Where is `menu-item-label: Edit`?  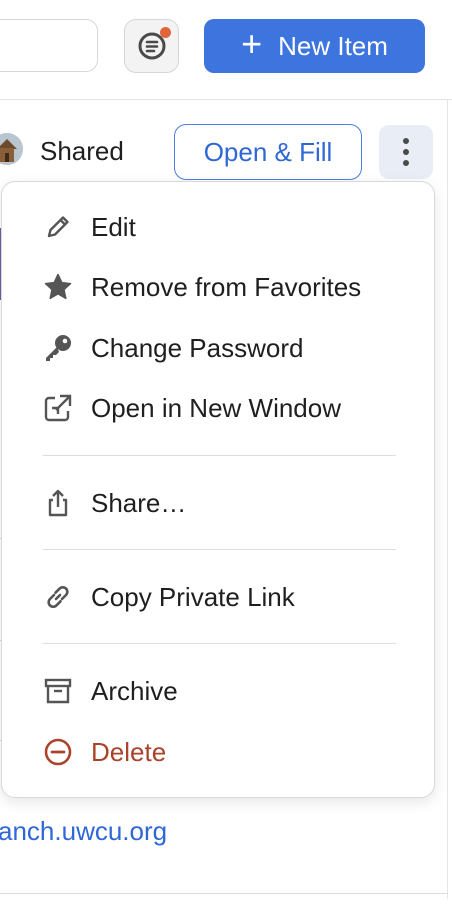 menu-item-label: Edit is located at coordinates (113, 226).